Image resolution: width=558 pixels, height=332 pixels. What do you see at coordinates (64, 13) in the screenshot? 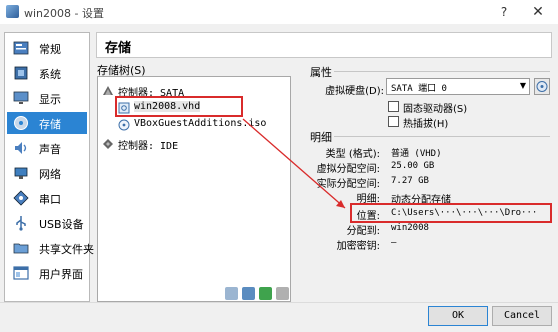
I see `window-title: win2008 - 设置` at bounding box center [64, 13].